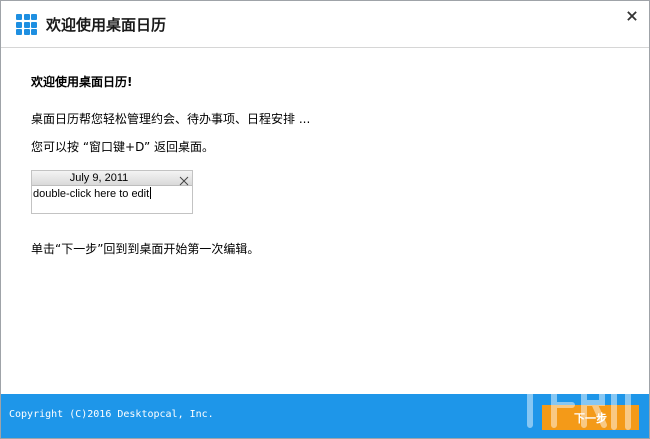 Image resolution: width=650 pixels, height=439 pixels. I want to click on copyright-text: Copyright (C)2016 Desktopcal, Inc., so click(111, 414).